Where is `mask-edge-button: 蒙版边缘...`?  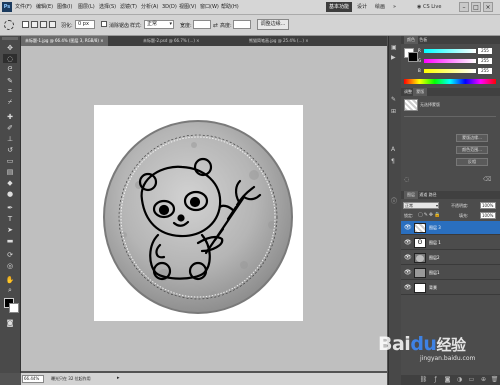
mask-edge-button: 蒙版边缘... is located at coordinates (472, 138).